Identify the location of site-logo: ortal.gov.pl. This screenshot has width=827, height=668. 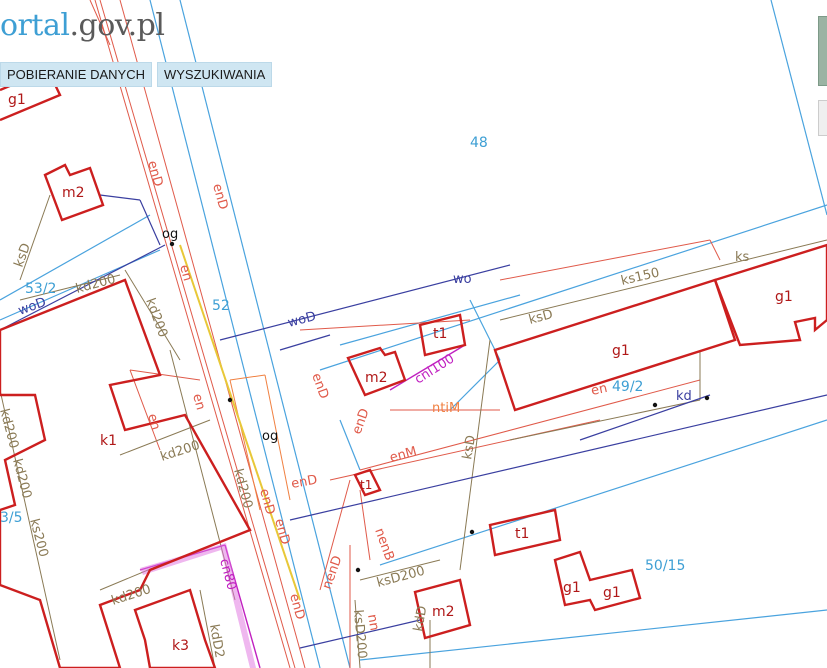
(82, 25).